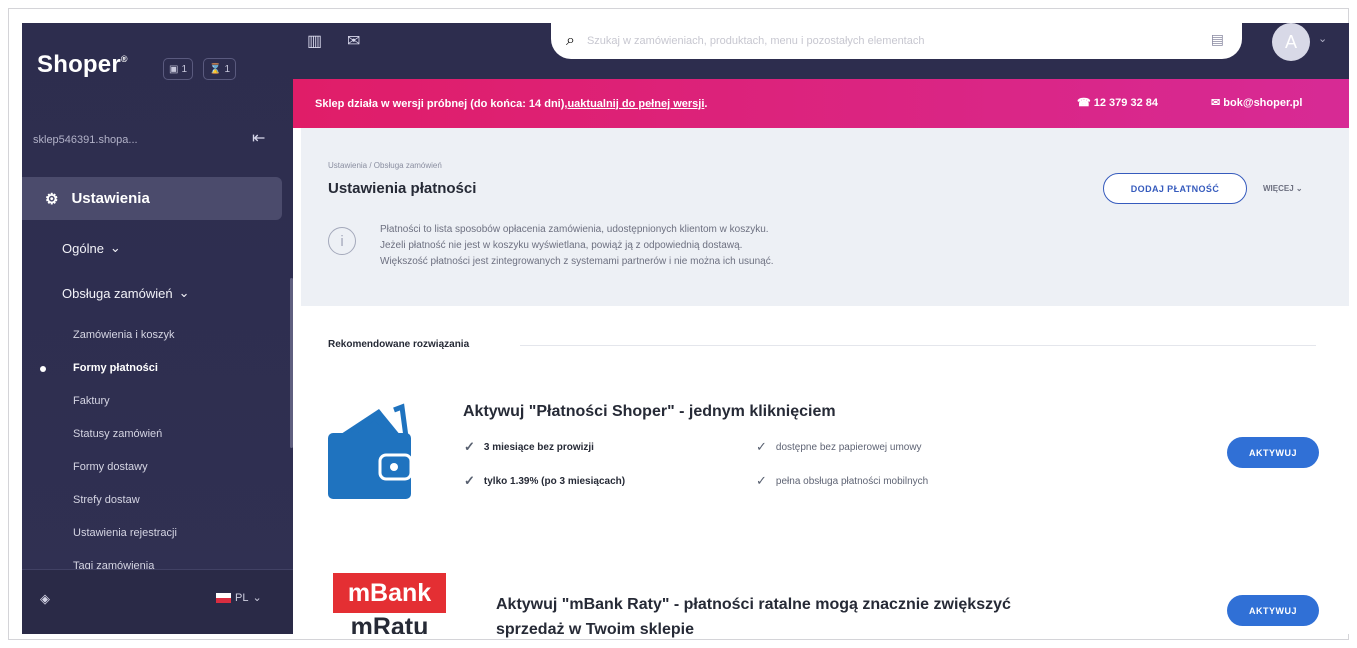 This screenshot has height=648, width=1357. I want to click on global-search: ⌕ ▤, so click(896, 41).